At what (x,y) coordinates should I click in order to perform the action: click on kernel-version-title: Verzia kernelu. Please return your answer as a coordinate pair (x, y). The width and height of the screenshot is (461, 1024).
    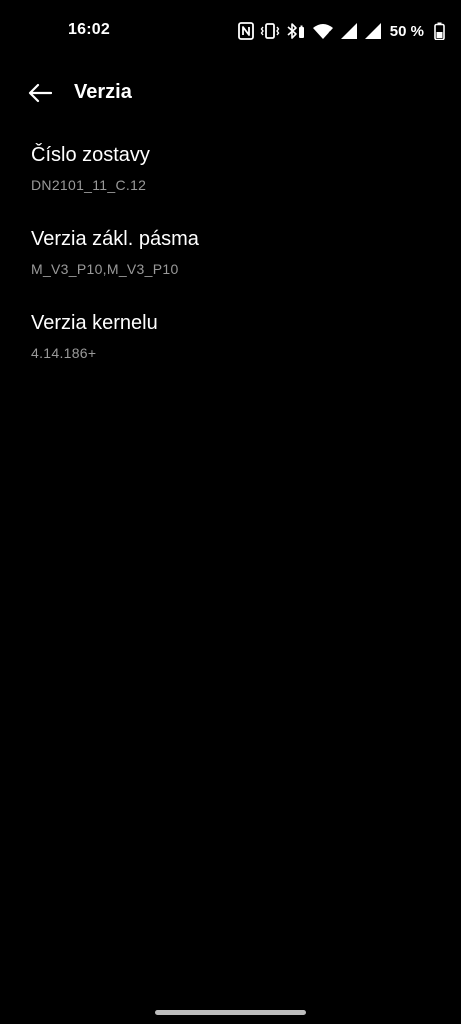
    Looking at the image, I should click on (94, 323).